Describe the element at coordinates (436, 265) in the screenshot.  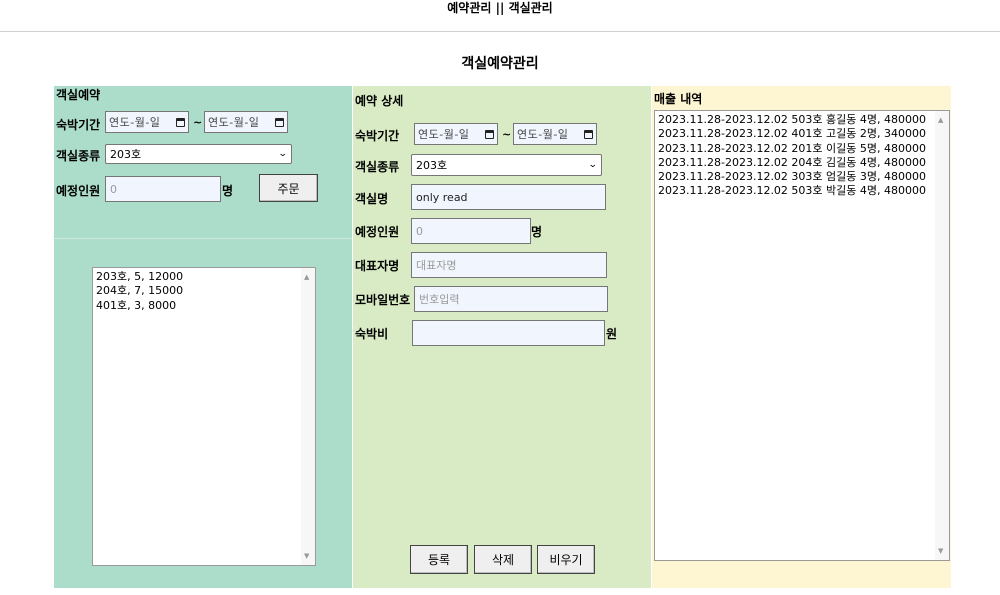
I see `representative-placeholder: 대표자명` at that location.